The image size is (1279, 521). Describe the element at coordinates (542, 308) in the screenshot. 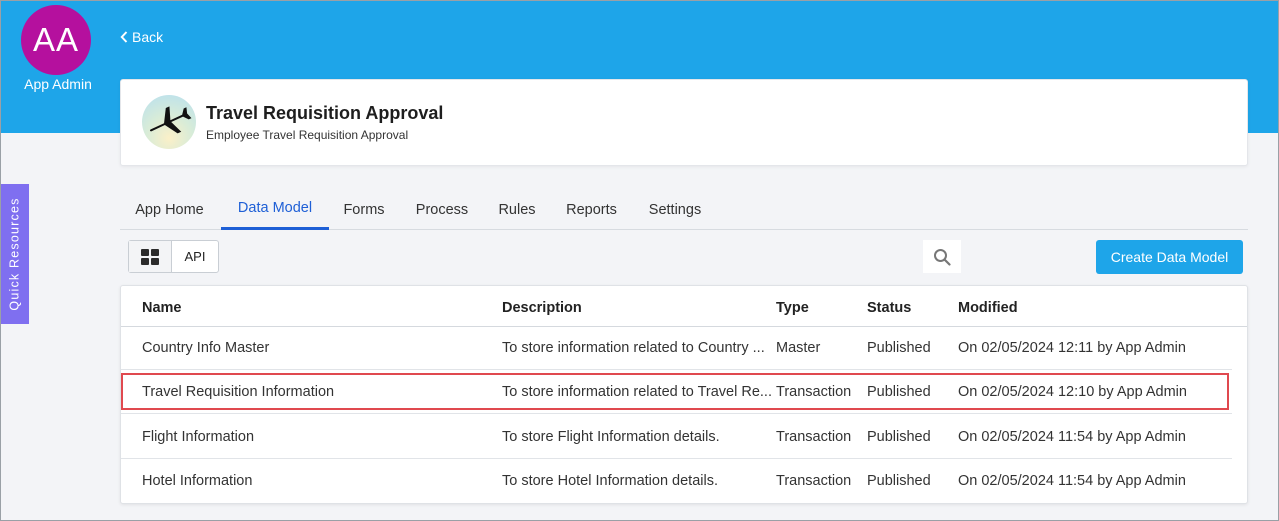

I see `column-header-description: Description` at that location.